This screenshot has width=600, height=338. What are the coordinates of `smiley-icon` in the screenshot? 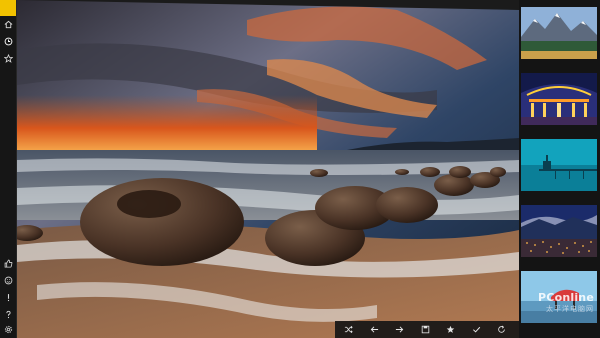 It's located at (8, 280).